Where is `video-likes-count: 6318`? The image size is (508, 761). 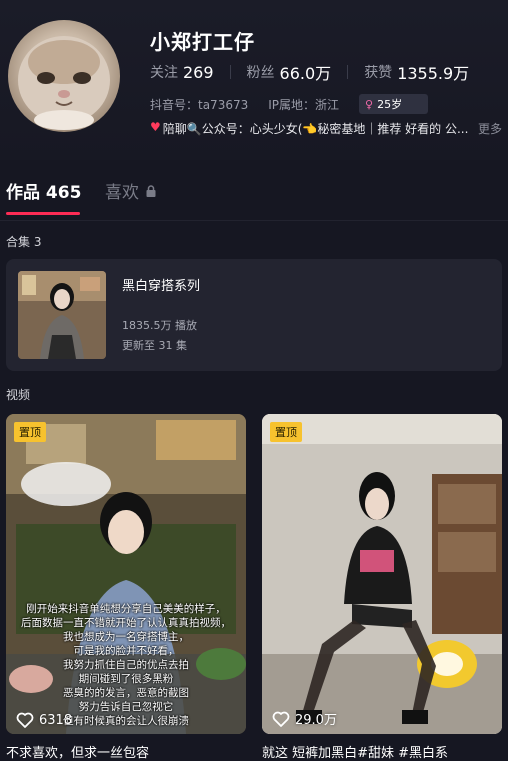
video-likes-count: 6318 is located at coordinates (56, 720).